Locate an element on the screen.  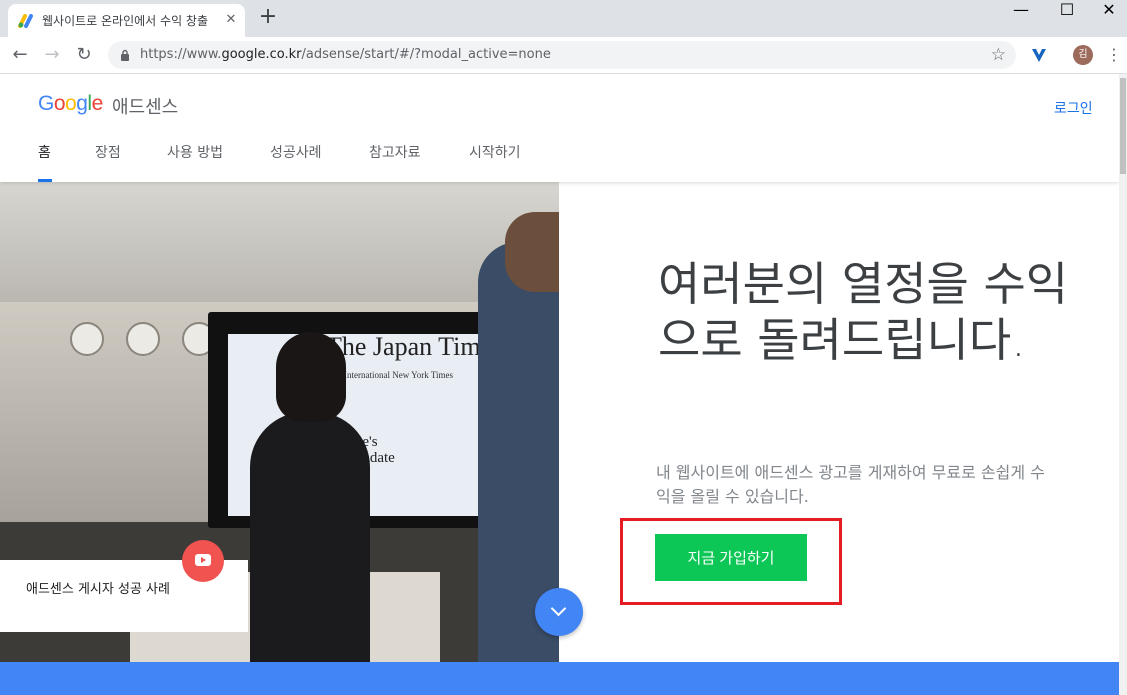
scene-person-woman-head is located at coordinates (311, 377).